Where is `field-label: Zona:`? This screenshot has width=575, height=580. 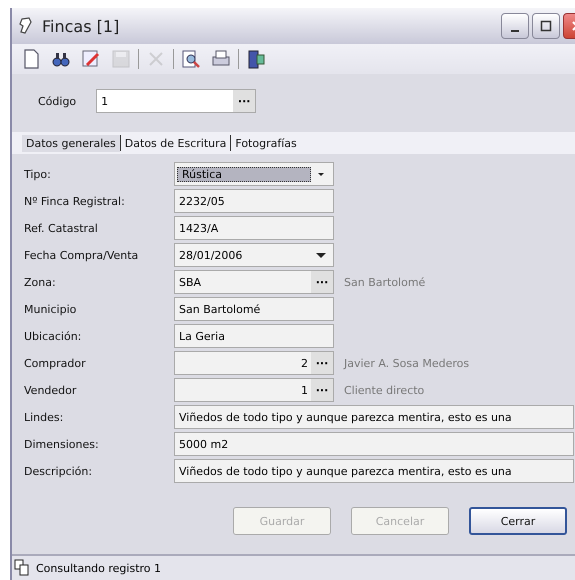 field-label: Zona: is located at coordinates (40, 282).